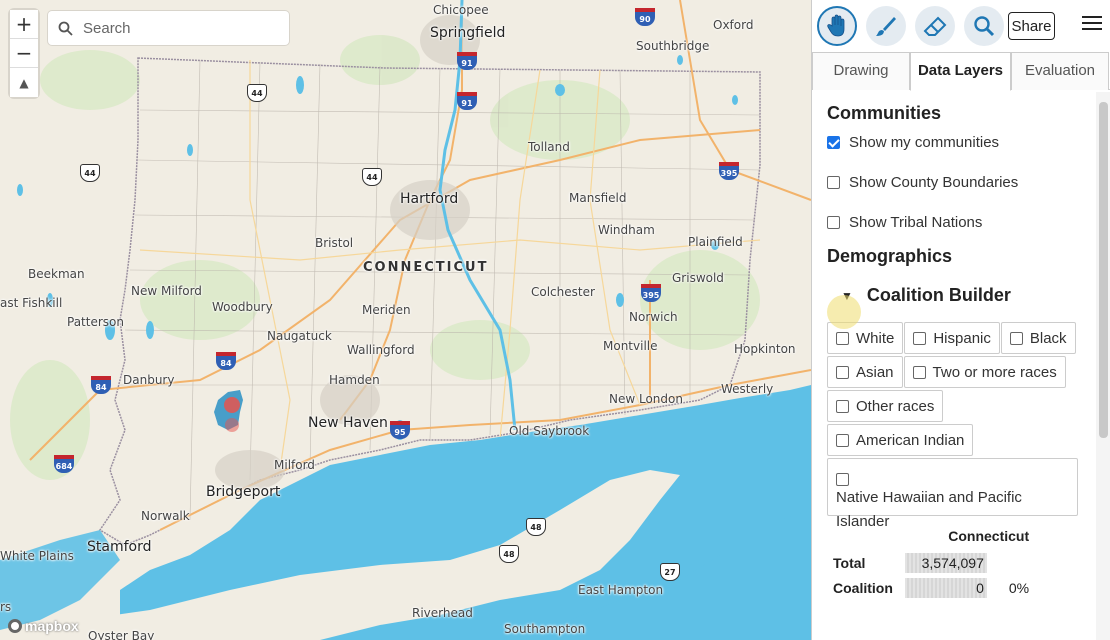  I want to click on row-label: Total, so click(849, 562).